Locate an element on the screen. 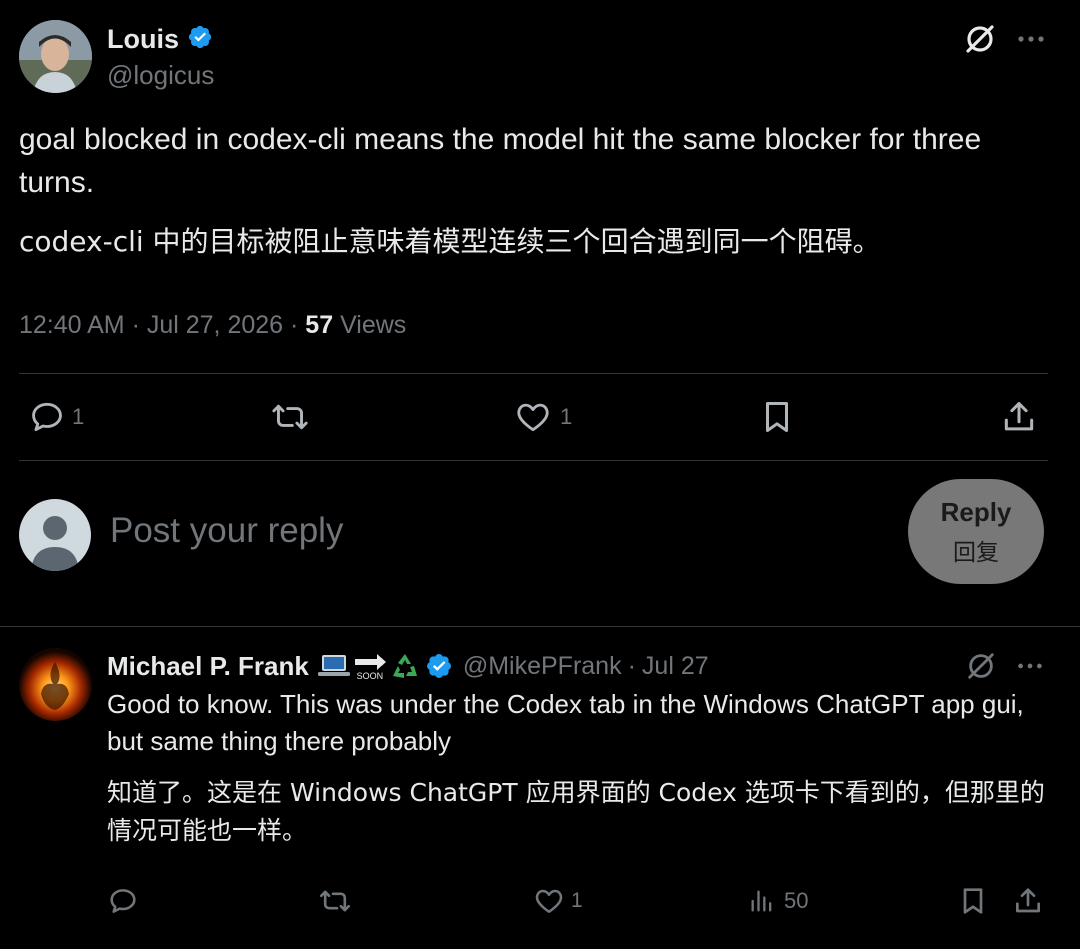 The width and height of the screenshot is (1080, 949). tweet-meta: 12:40 AM · Jul 27, 2026 · 57 Views is located at coordinates (212, 325).